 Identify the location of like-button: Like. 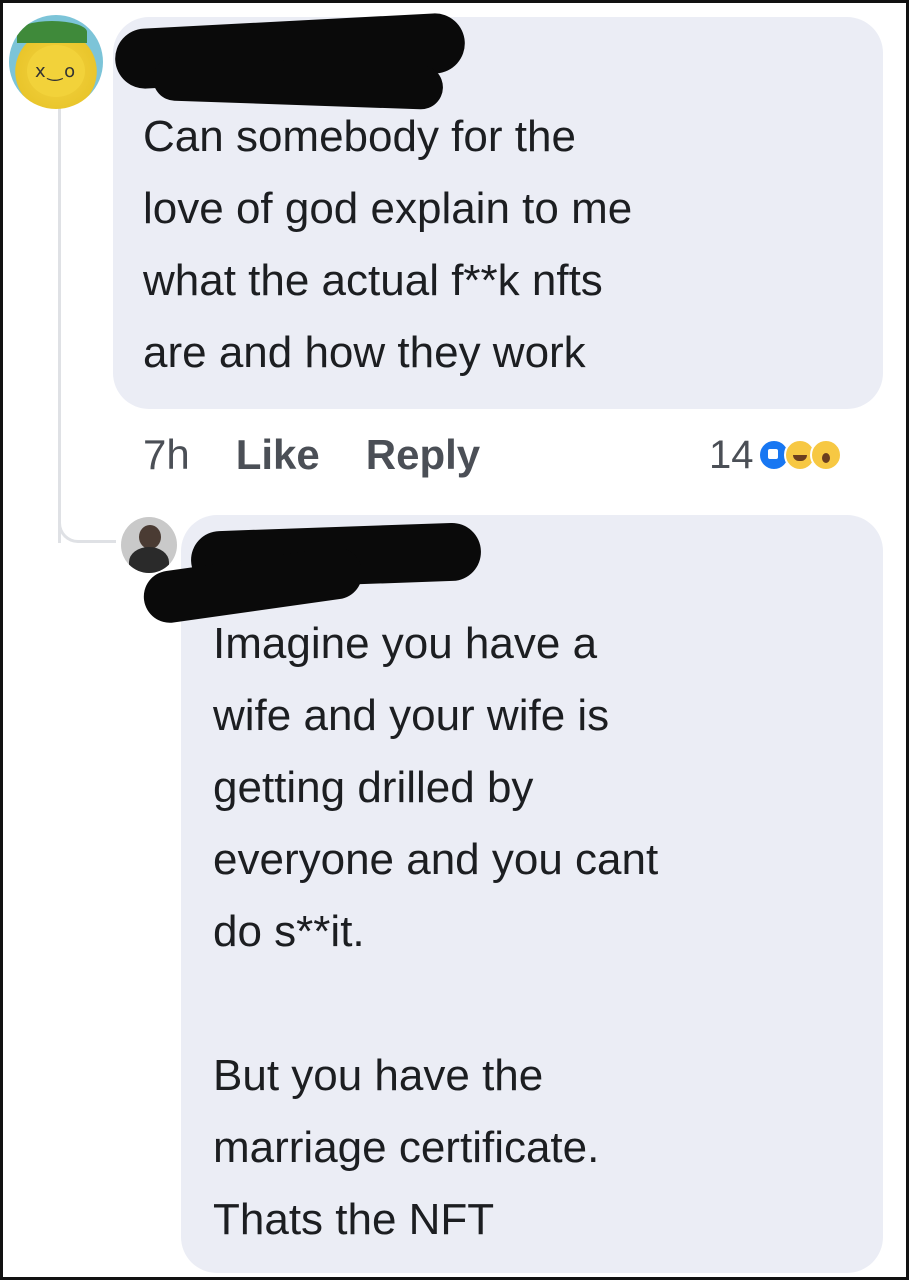
(278, 455).